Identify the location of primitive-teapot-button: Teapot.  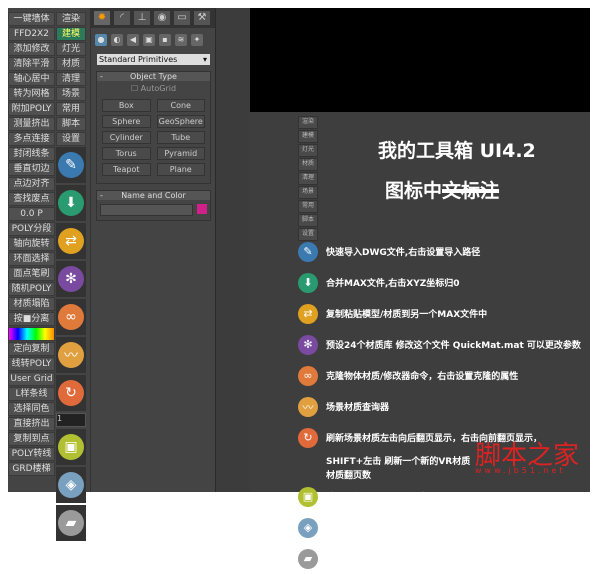
(126, 169).